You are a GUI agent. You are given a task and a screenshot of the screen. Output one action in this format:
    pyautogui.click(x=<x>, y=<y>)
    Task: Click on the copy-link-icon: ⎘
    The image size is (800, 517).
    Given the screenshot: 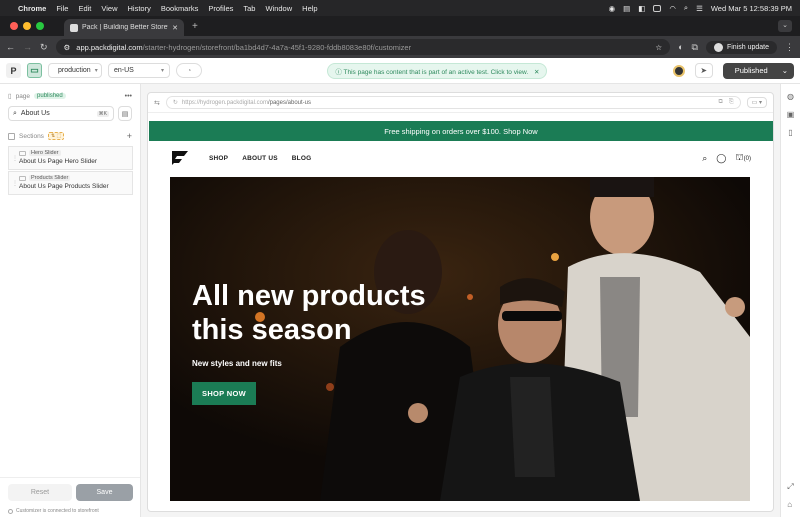 What is the action you would take?
    pyautogui.click(x=731, y=102)
    